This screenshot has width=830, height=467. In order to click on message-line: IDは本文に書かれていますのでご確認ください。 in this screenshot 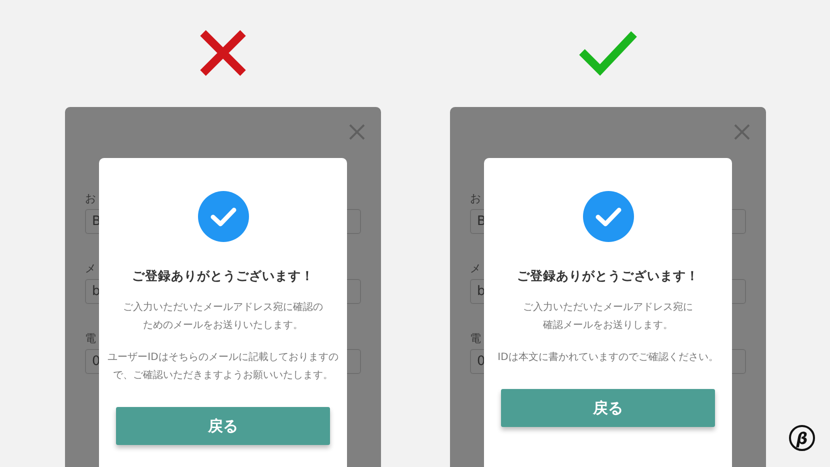, I will do `click(608, 357)`.